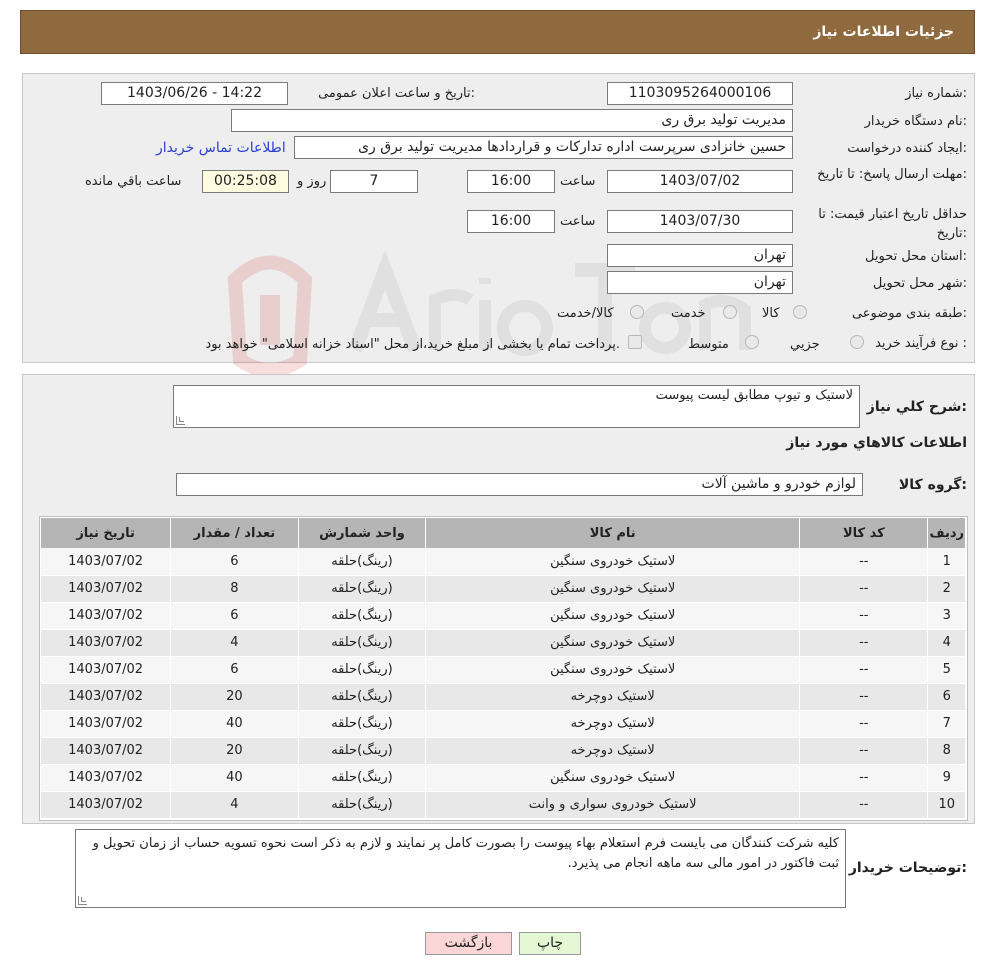 Image resolution: width=985 pixels, height=975 pixels. I want to click on cell-row-number: 6, so click(946, 697).